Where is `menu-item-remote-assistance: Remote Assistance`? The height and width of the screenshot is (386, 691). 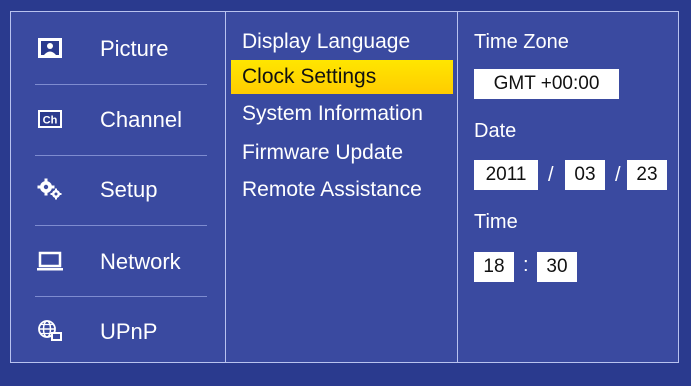 menu-item-remote-assistance: Remote Assistance is located at coordinates (342, 190).